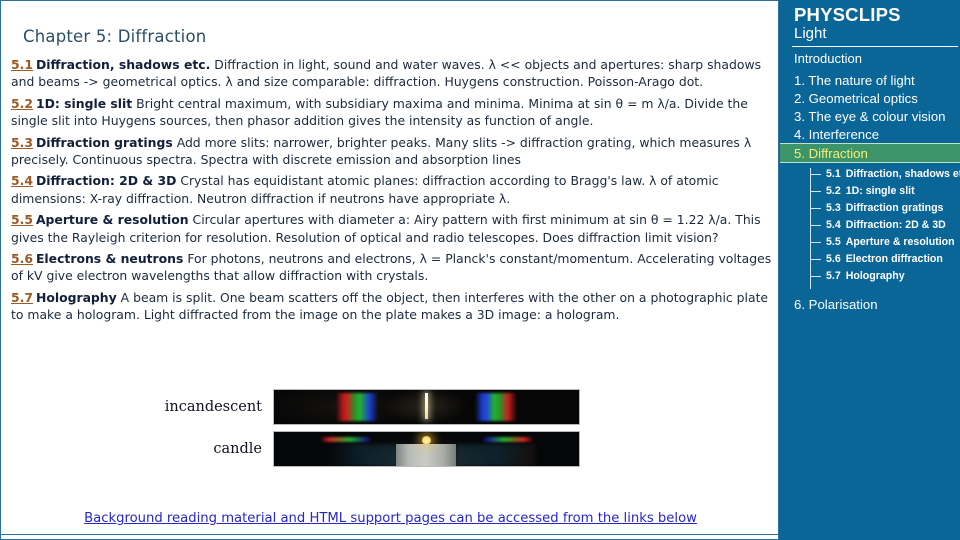  What do you see at coordinates (847, 14) in the screenshot?
I see `brand-title: PHYSCLIPS` at bounding box center [847, 14].